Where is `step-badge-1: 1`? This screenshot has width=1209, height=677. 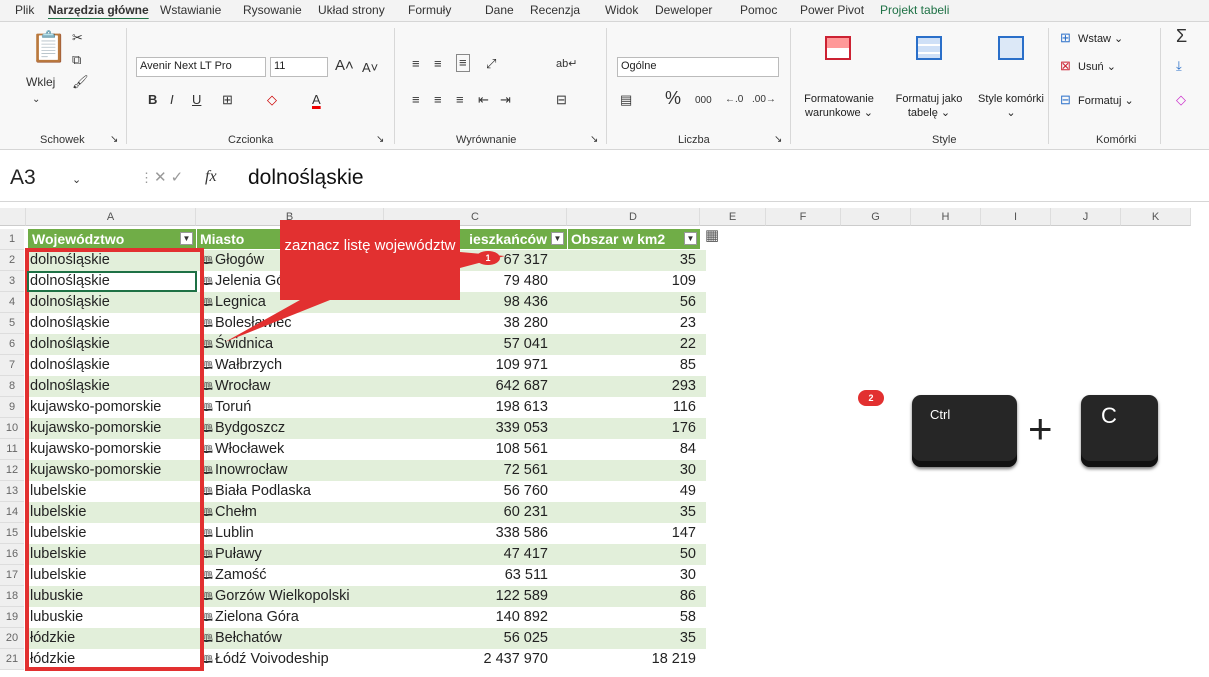
step-badge-1: 1 is located at coordinates (488, 258).